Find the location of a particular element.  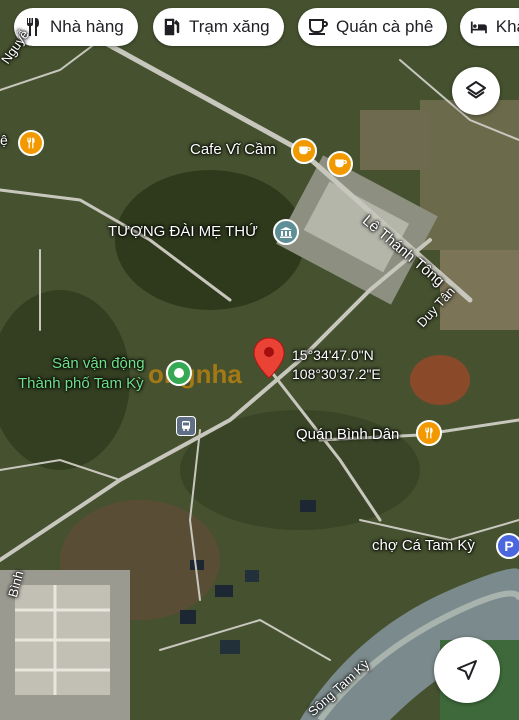

navigation-arrow-icon is located at coordinates (467, 670).